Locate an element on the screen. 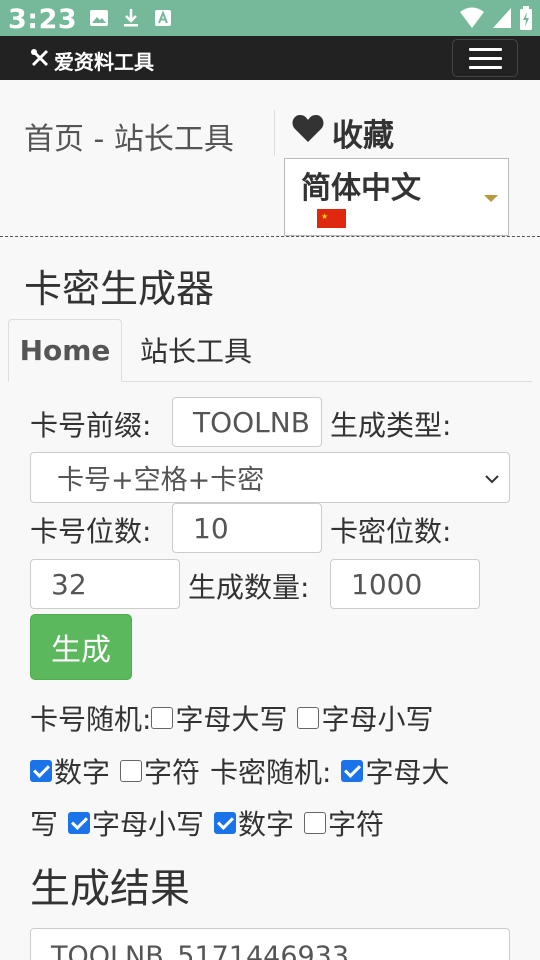 The width and height of the screenshot is (540, 960). result-title: 生成结果 is located at coordinates (110, 889).